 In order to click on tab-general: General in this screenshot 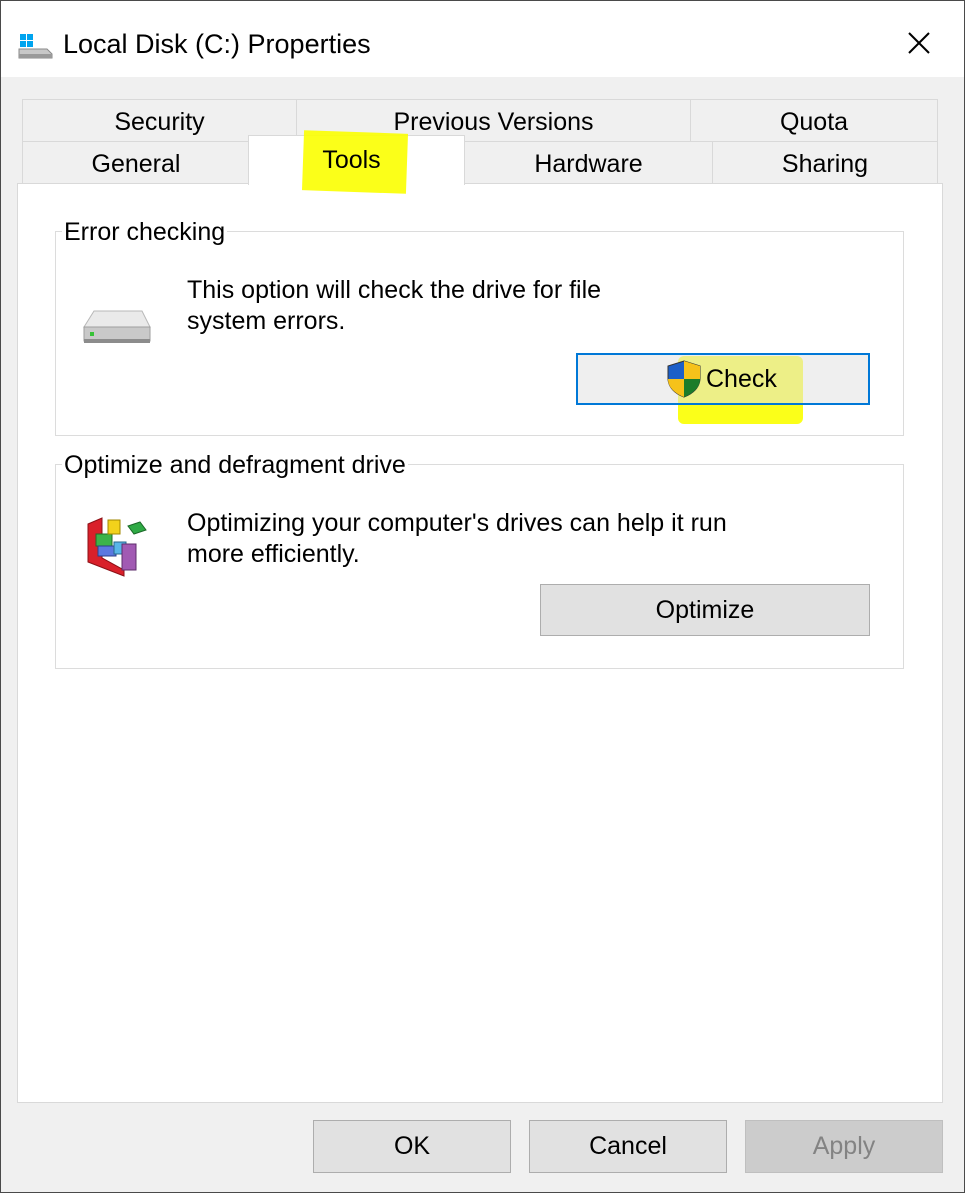, I will do `click(136, 162)`.